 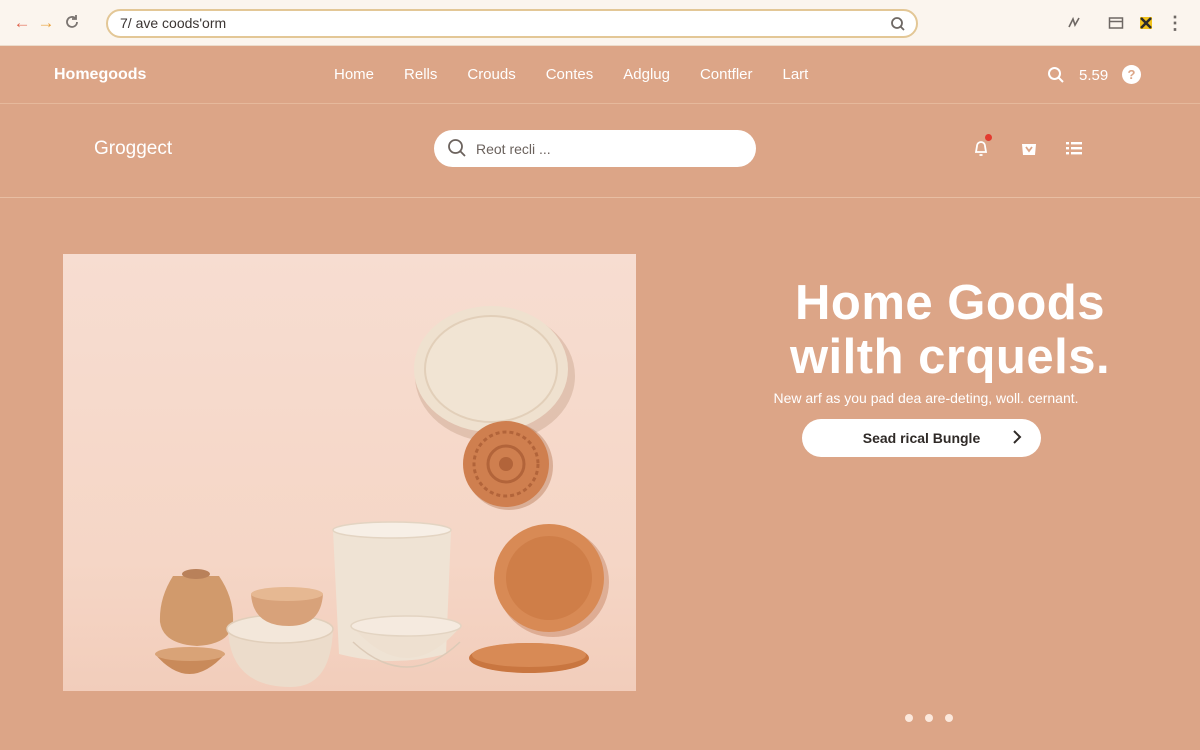 What do you see at coordinates (22, 22) in the screenshot?
I see `back-arrow-icon: ←` at bounding box center [22, 22].